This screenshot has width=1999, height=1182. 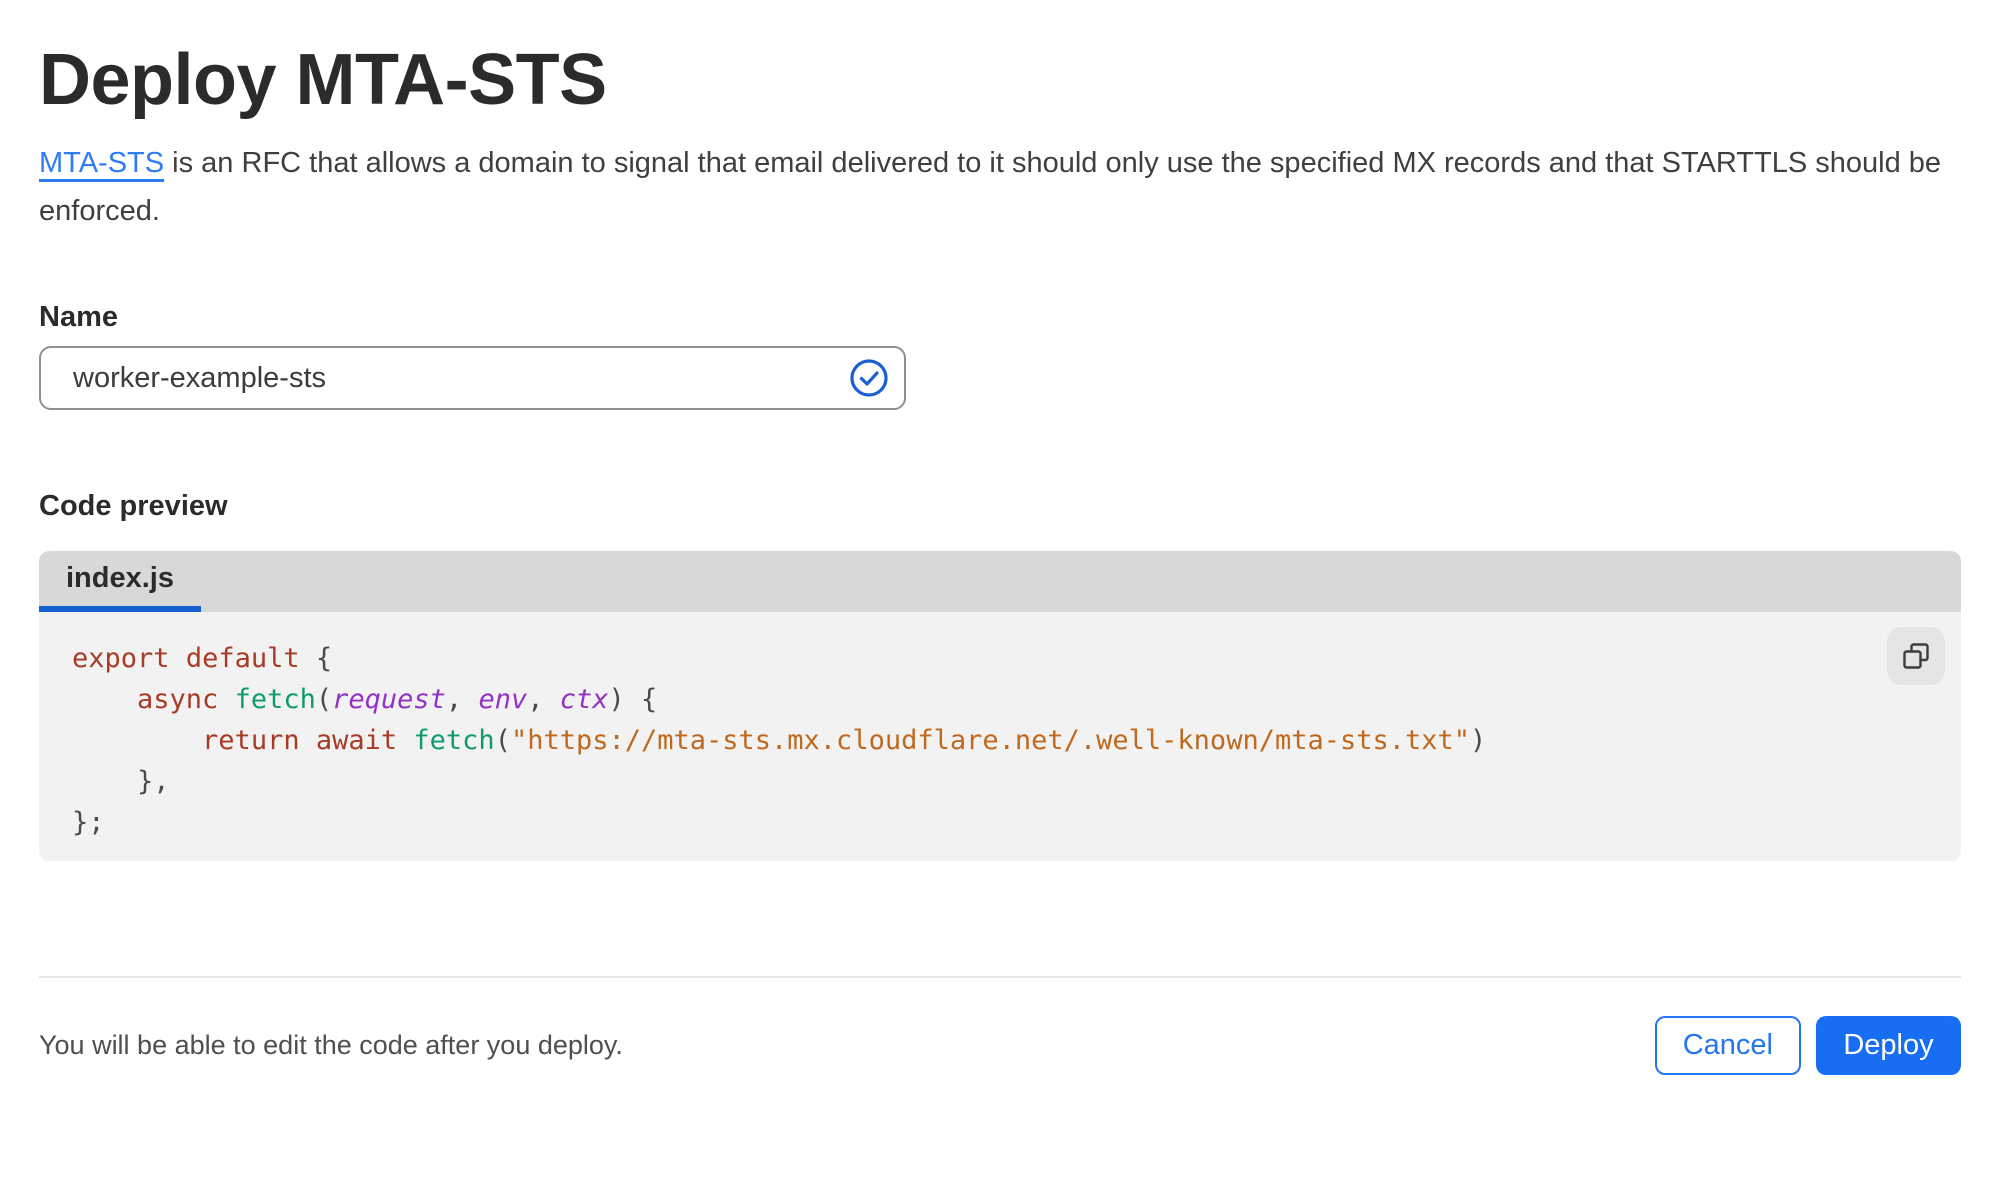 What do you see at coordinates (1000, 977) in the screenshot?
I see `footer-divider` at bounding box center [1000, 977].